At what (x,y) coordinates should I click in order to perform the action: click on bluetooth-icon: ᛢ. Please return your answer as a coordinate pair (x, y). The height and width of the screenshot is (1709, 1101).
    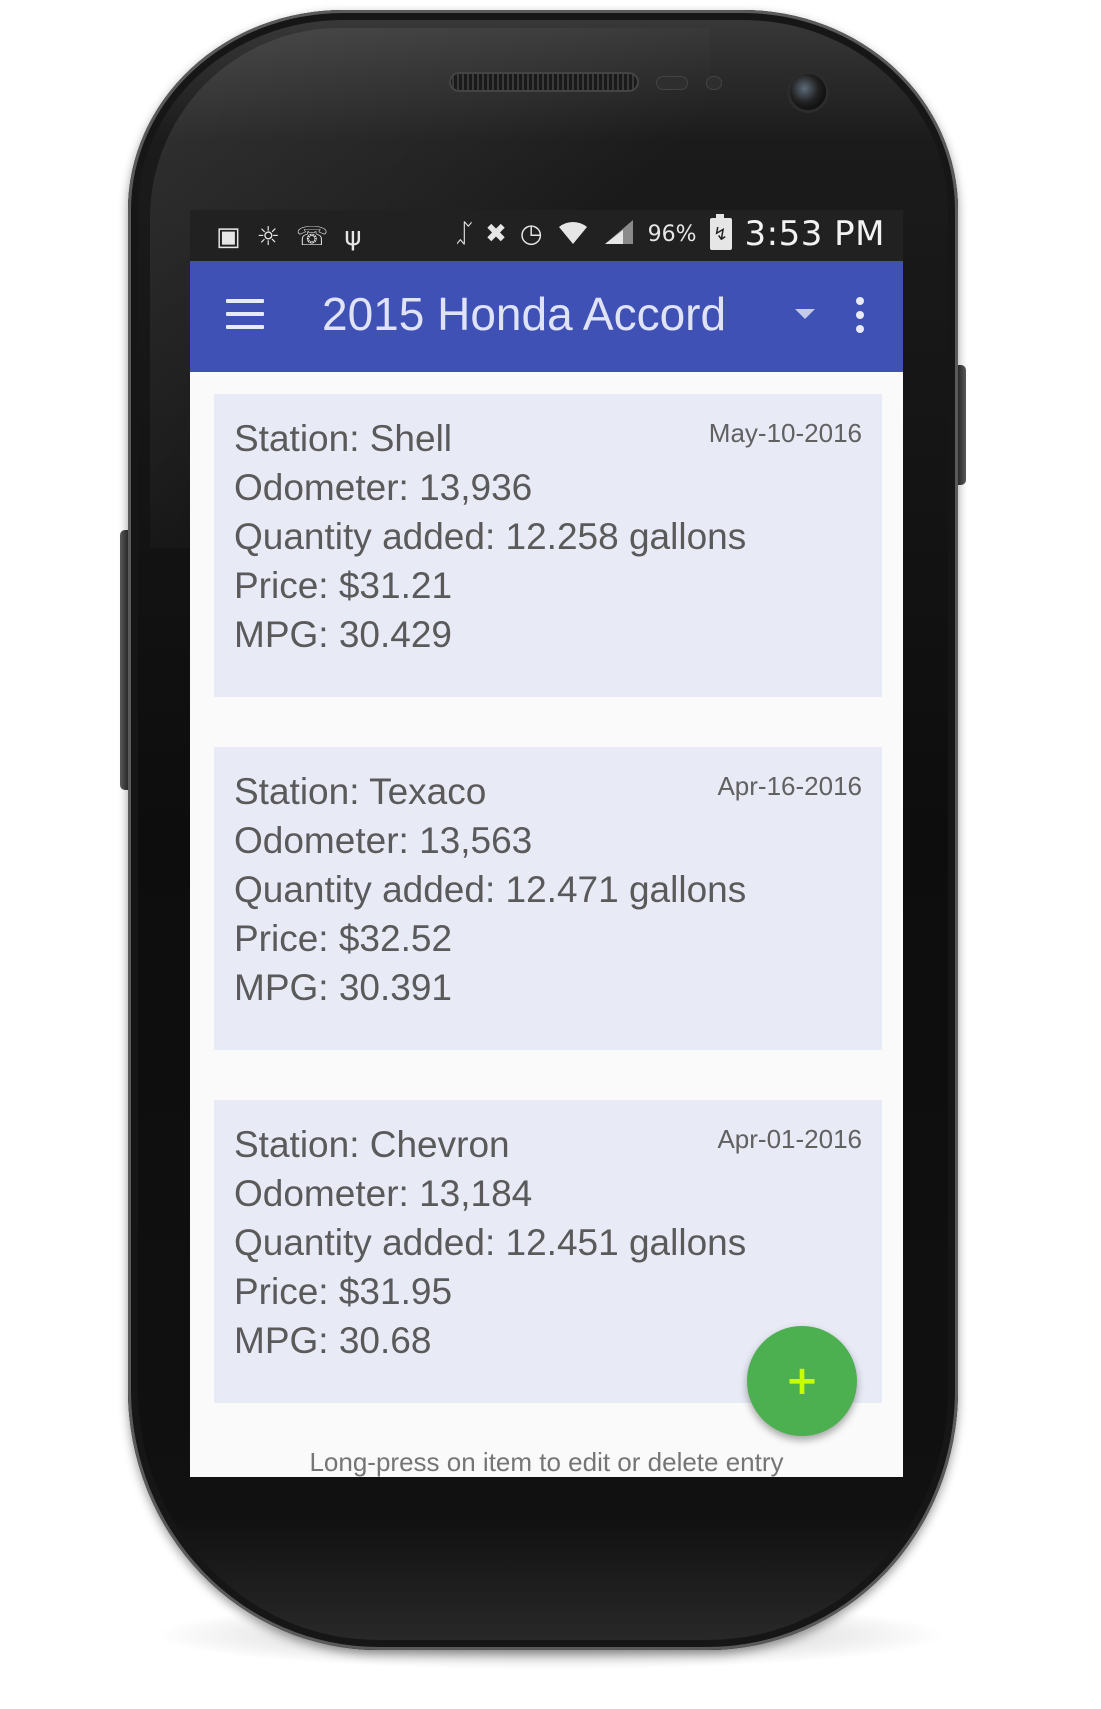
    Looking at the image, I should click on (464, 234).